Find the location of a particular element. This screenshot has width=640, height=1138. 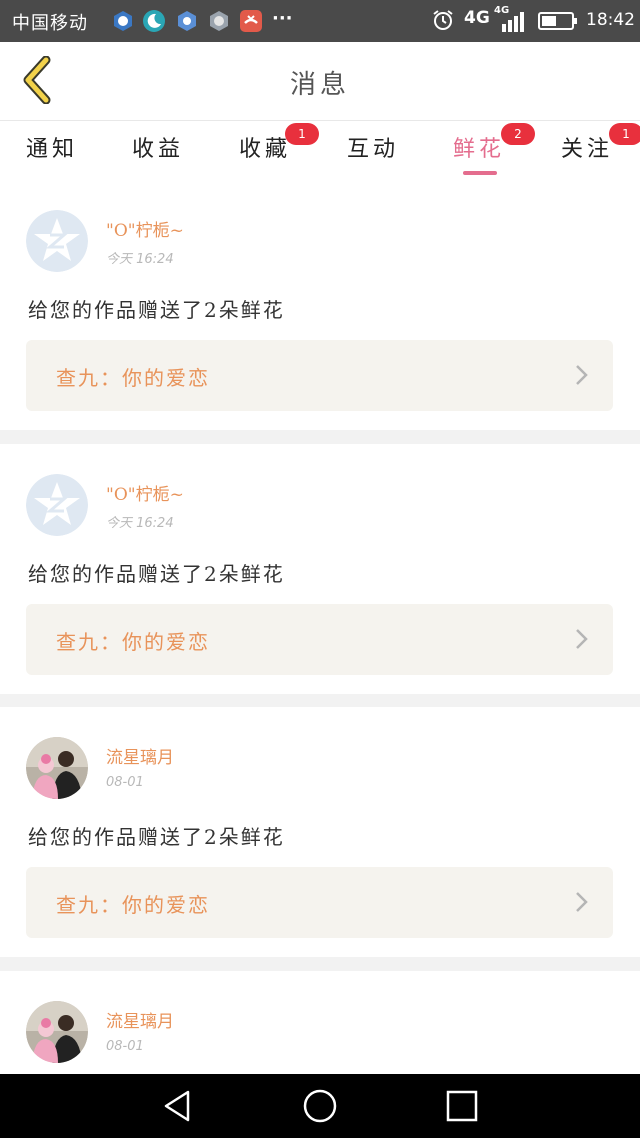

tab-bar: 通知 收益 收藏 1 互动 鲜花 2 关注 1 is located at coordinates (320, 150).